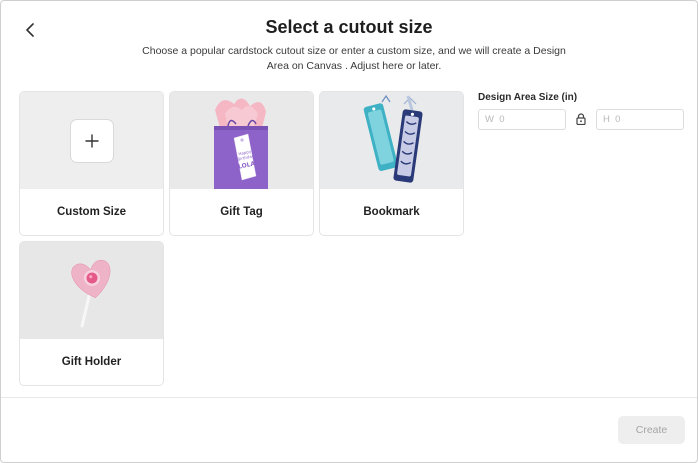 Image resolution: width=698 pixels, height=463 pixels. I want to click on footer-divider, so click(349, 397).